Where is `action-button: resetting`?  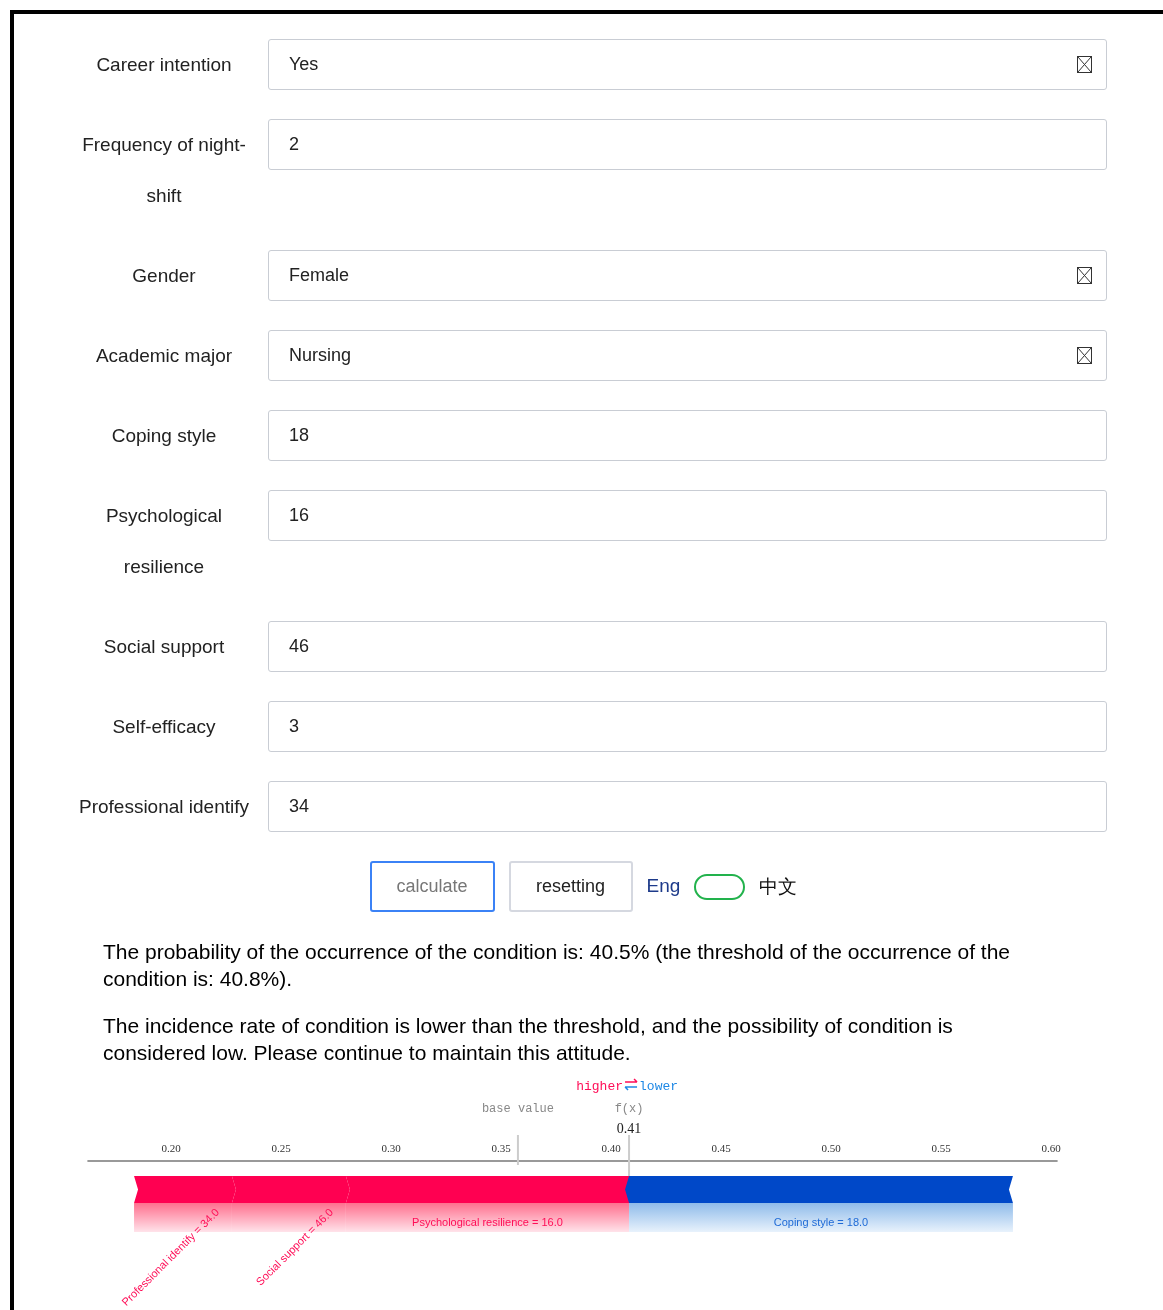
action-button: resetting is located at coordinates (570, 886).